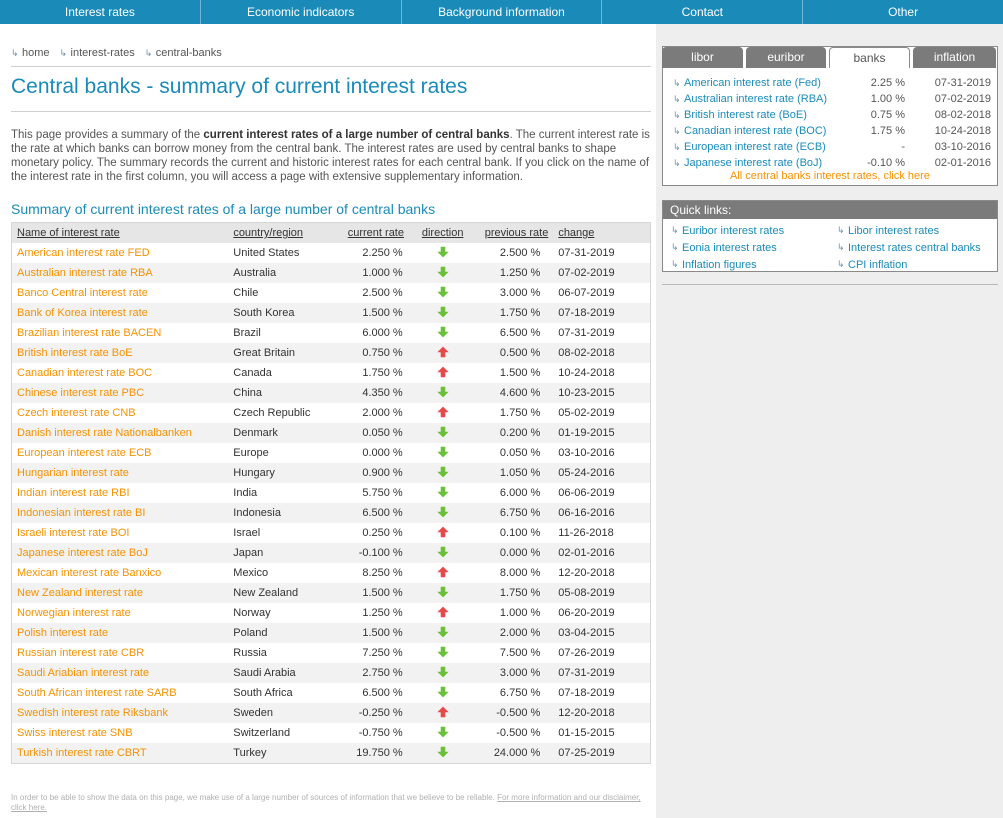  I want to click on rate-name-link: Bank of Korea interest rate, so click(122, 313).